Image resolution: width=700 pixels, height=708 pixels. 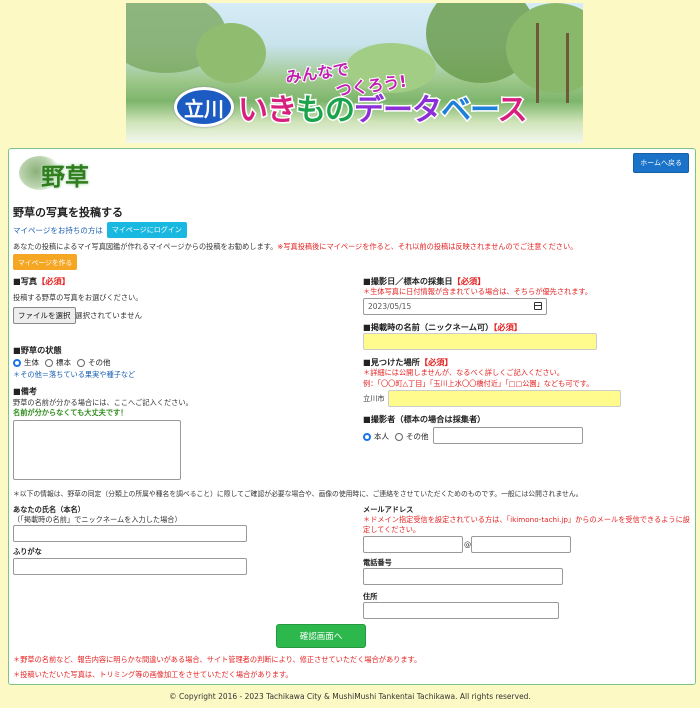 I want to click on mypage-login-button: マイページにログイン, so click(x=146, y=230).